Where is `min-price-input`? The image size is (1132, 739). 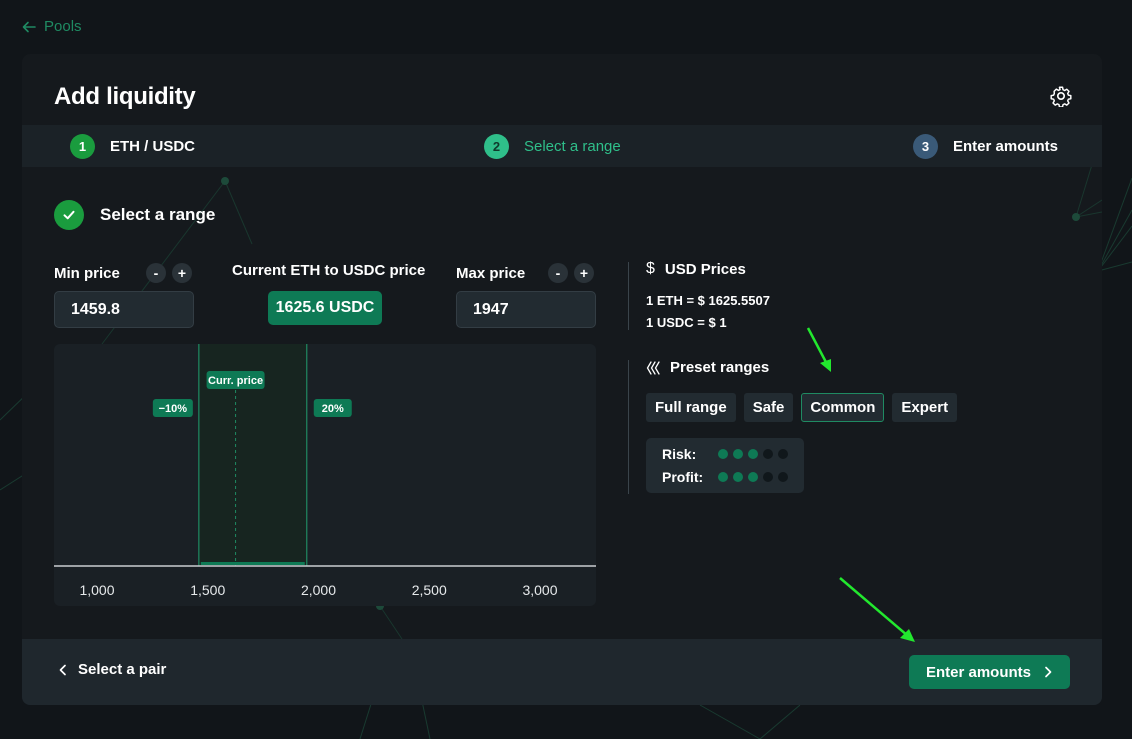 min-price-input is located at coordinates (124, 309).